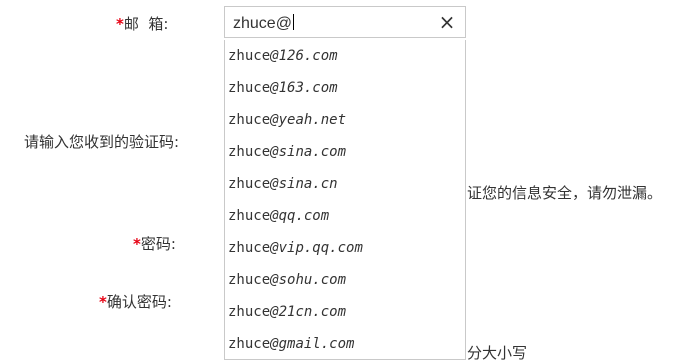  I want to click on email-value: zhuce@, so click(263, 23).